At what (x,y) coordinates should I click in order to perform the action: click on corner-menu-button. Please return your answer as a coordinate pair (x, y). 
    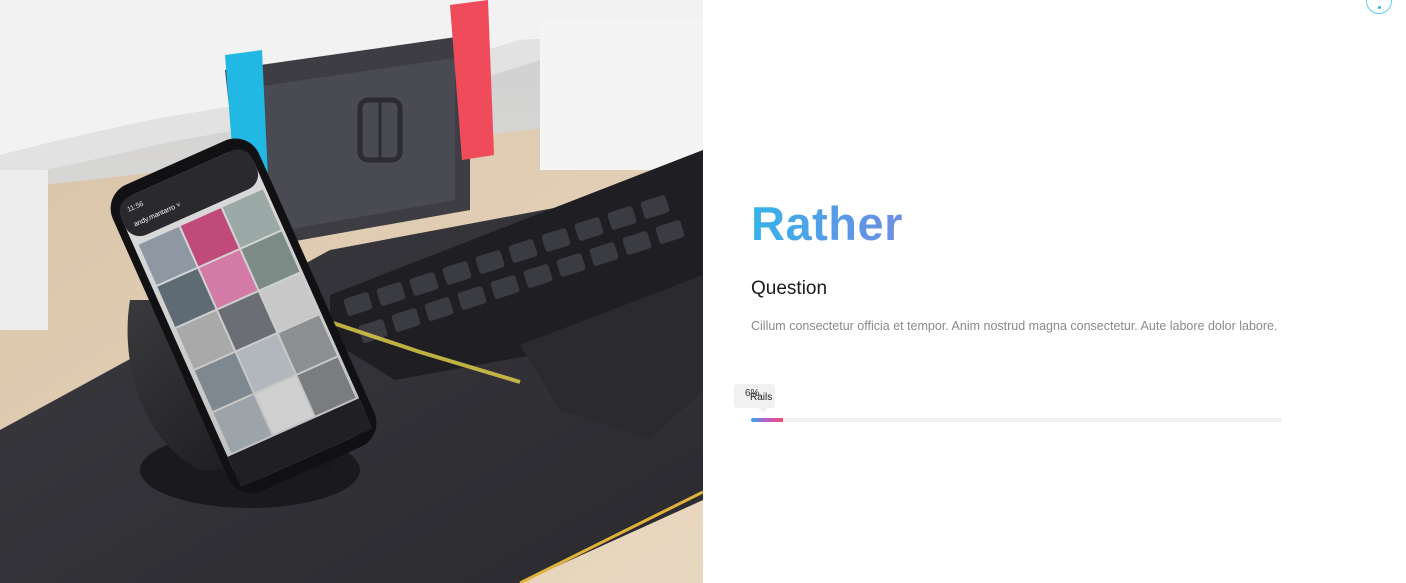
    Looking at the image, I should click on (1379, 7).